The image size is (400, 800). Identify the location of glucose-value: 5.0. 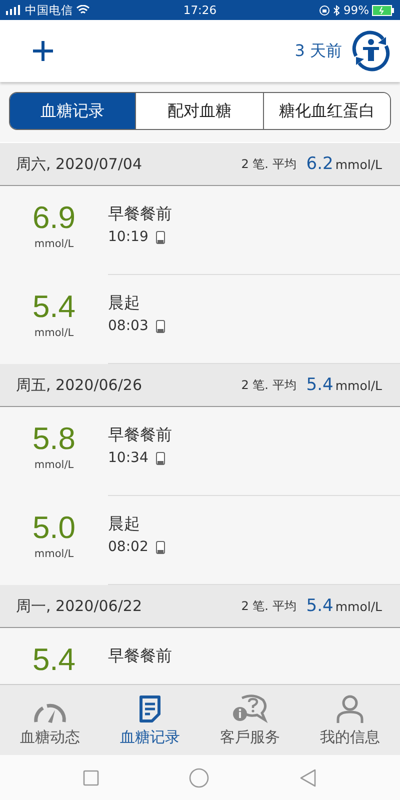
(54, 528).